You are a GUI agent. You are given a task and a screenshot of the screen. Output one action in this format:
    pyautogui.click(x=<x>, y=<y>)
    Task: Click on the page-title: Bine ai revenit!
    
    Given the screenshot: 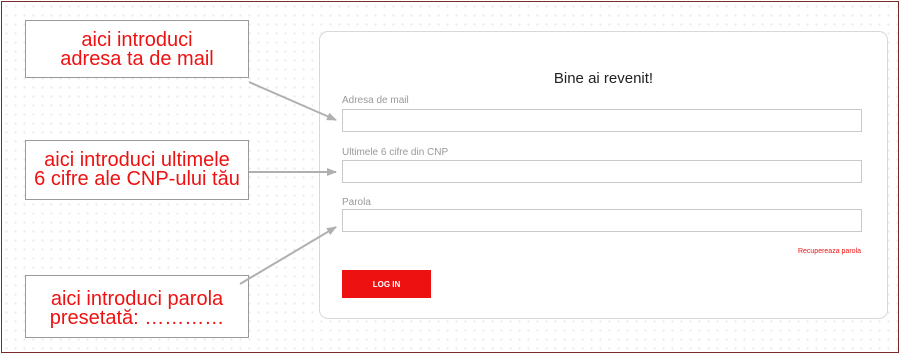 What is the action you would take?
    pyautogui.click(x=603, y=78)
    